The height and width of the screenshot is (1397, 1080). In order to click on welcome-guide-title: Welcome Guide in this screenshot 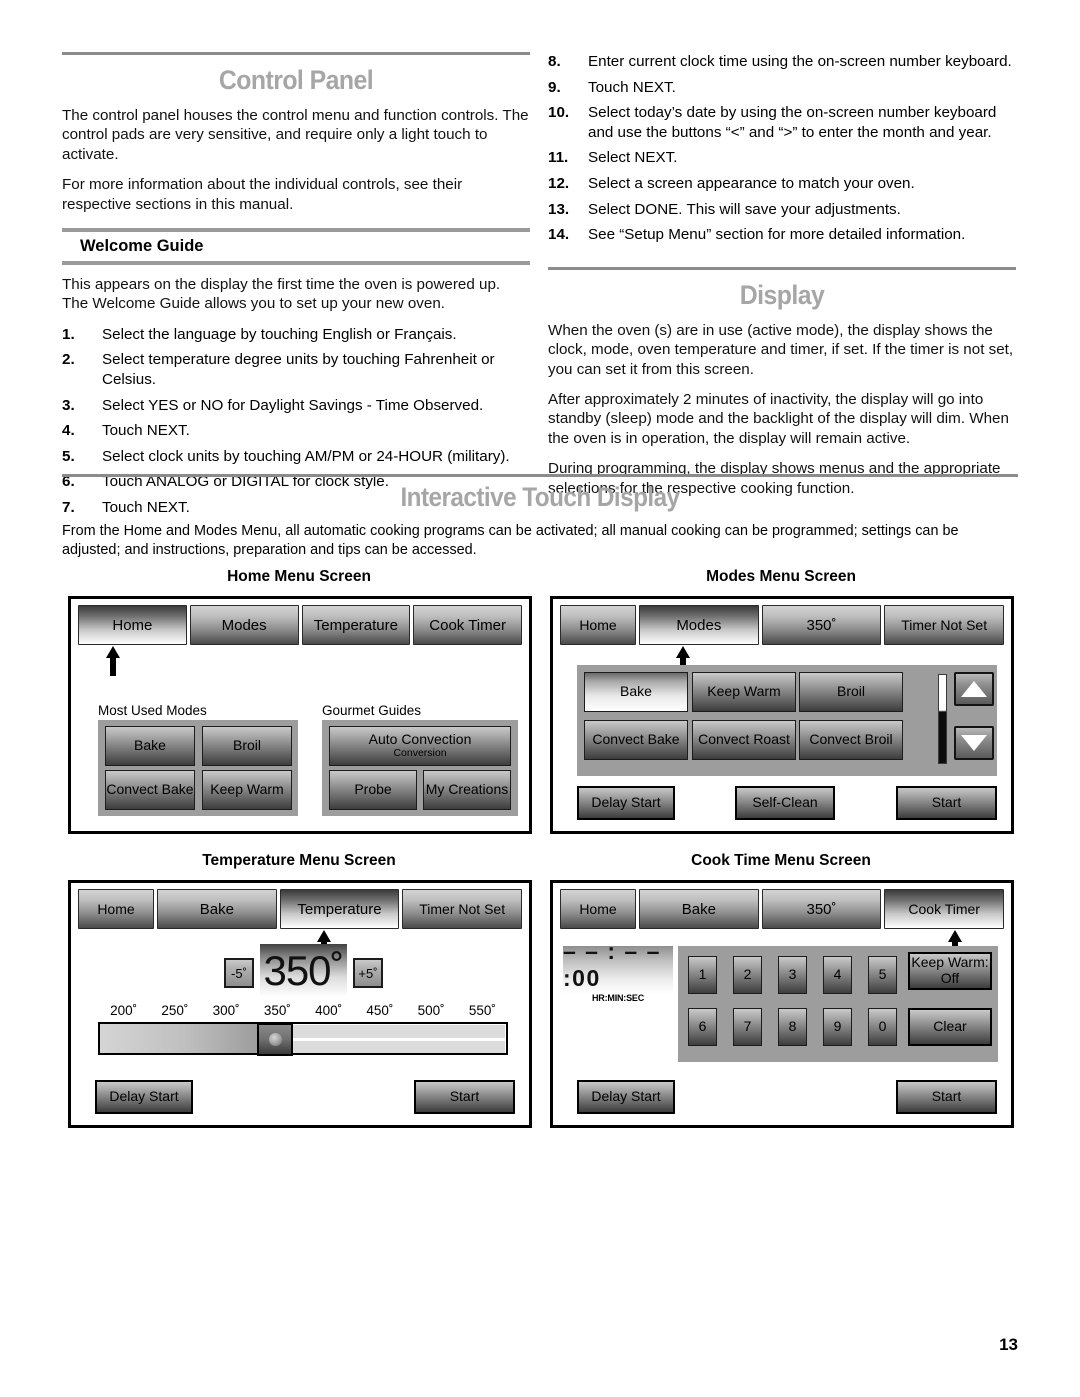, I will do `click(142, 246)`.